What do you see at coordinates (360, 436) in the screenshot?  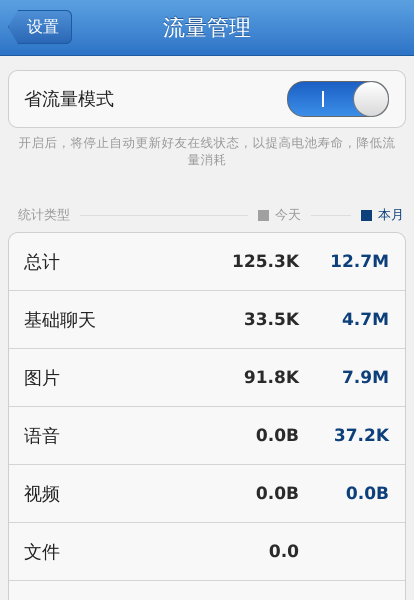 I see `month-value: 37.2K` at bounding box center [360, 436].